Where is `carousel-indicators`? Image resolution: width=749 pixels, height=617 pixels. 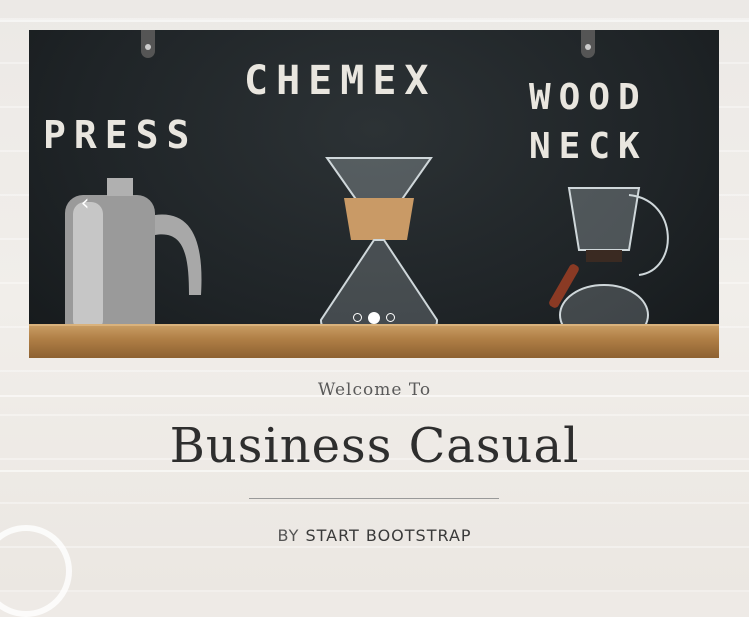 carousel-indicators is located at coordinates (374, 318).